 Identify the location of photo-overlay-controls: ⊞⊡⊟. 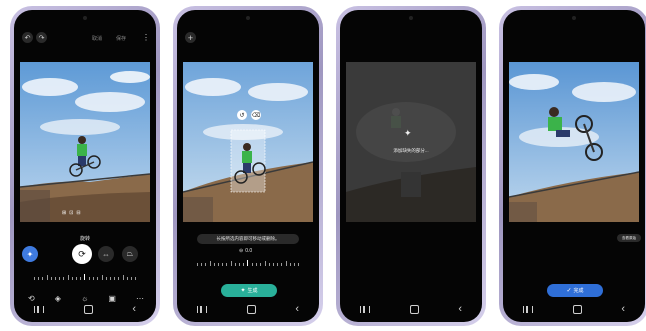
(73, 213).